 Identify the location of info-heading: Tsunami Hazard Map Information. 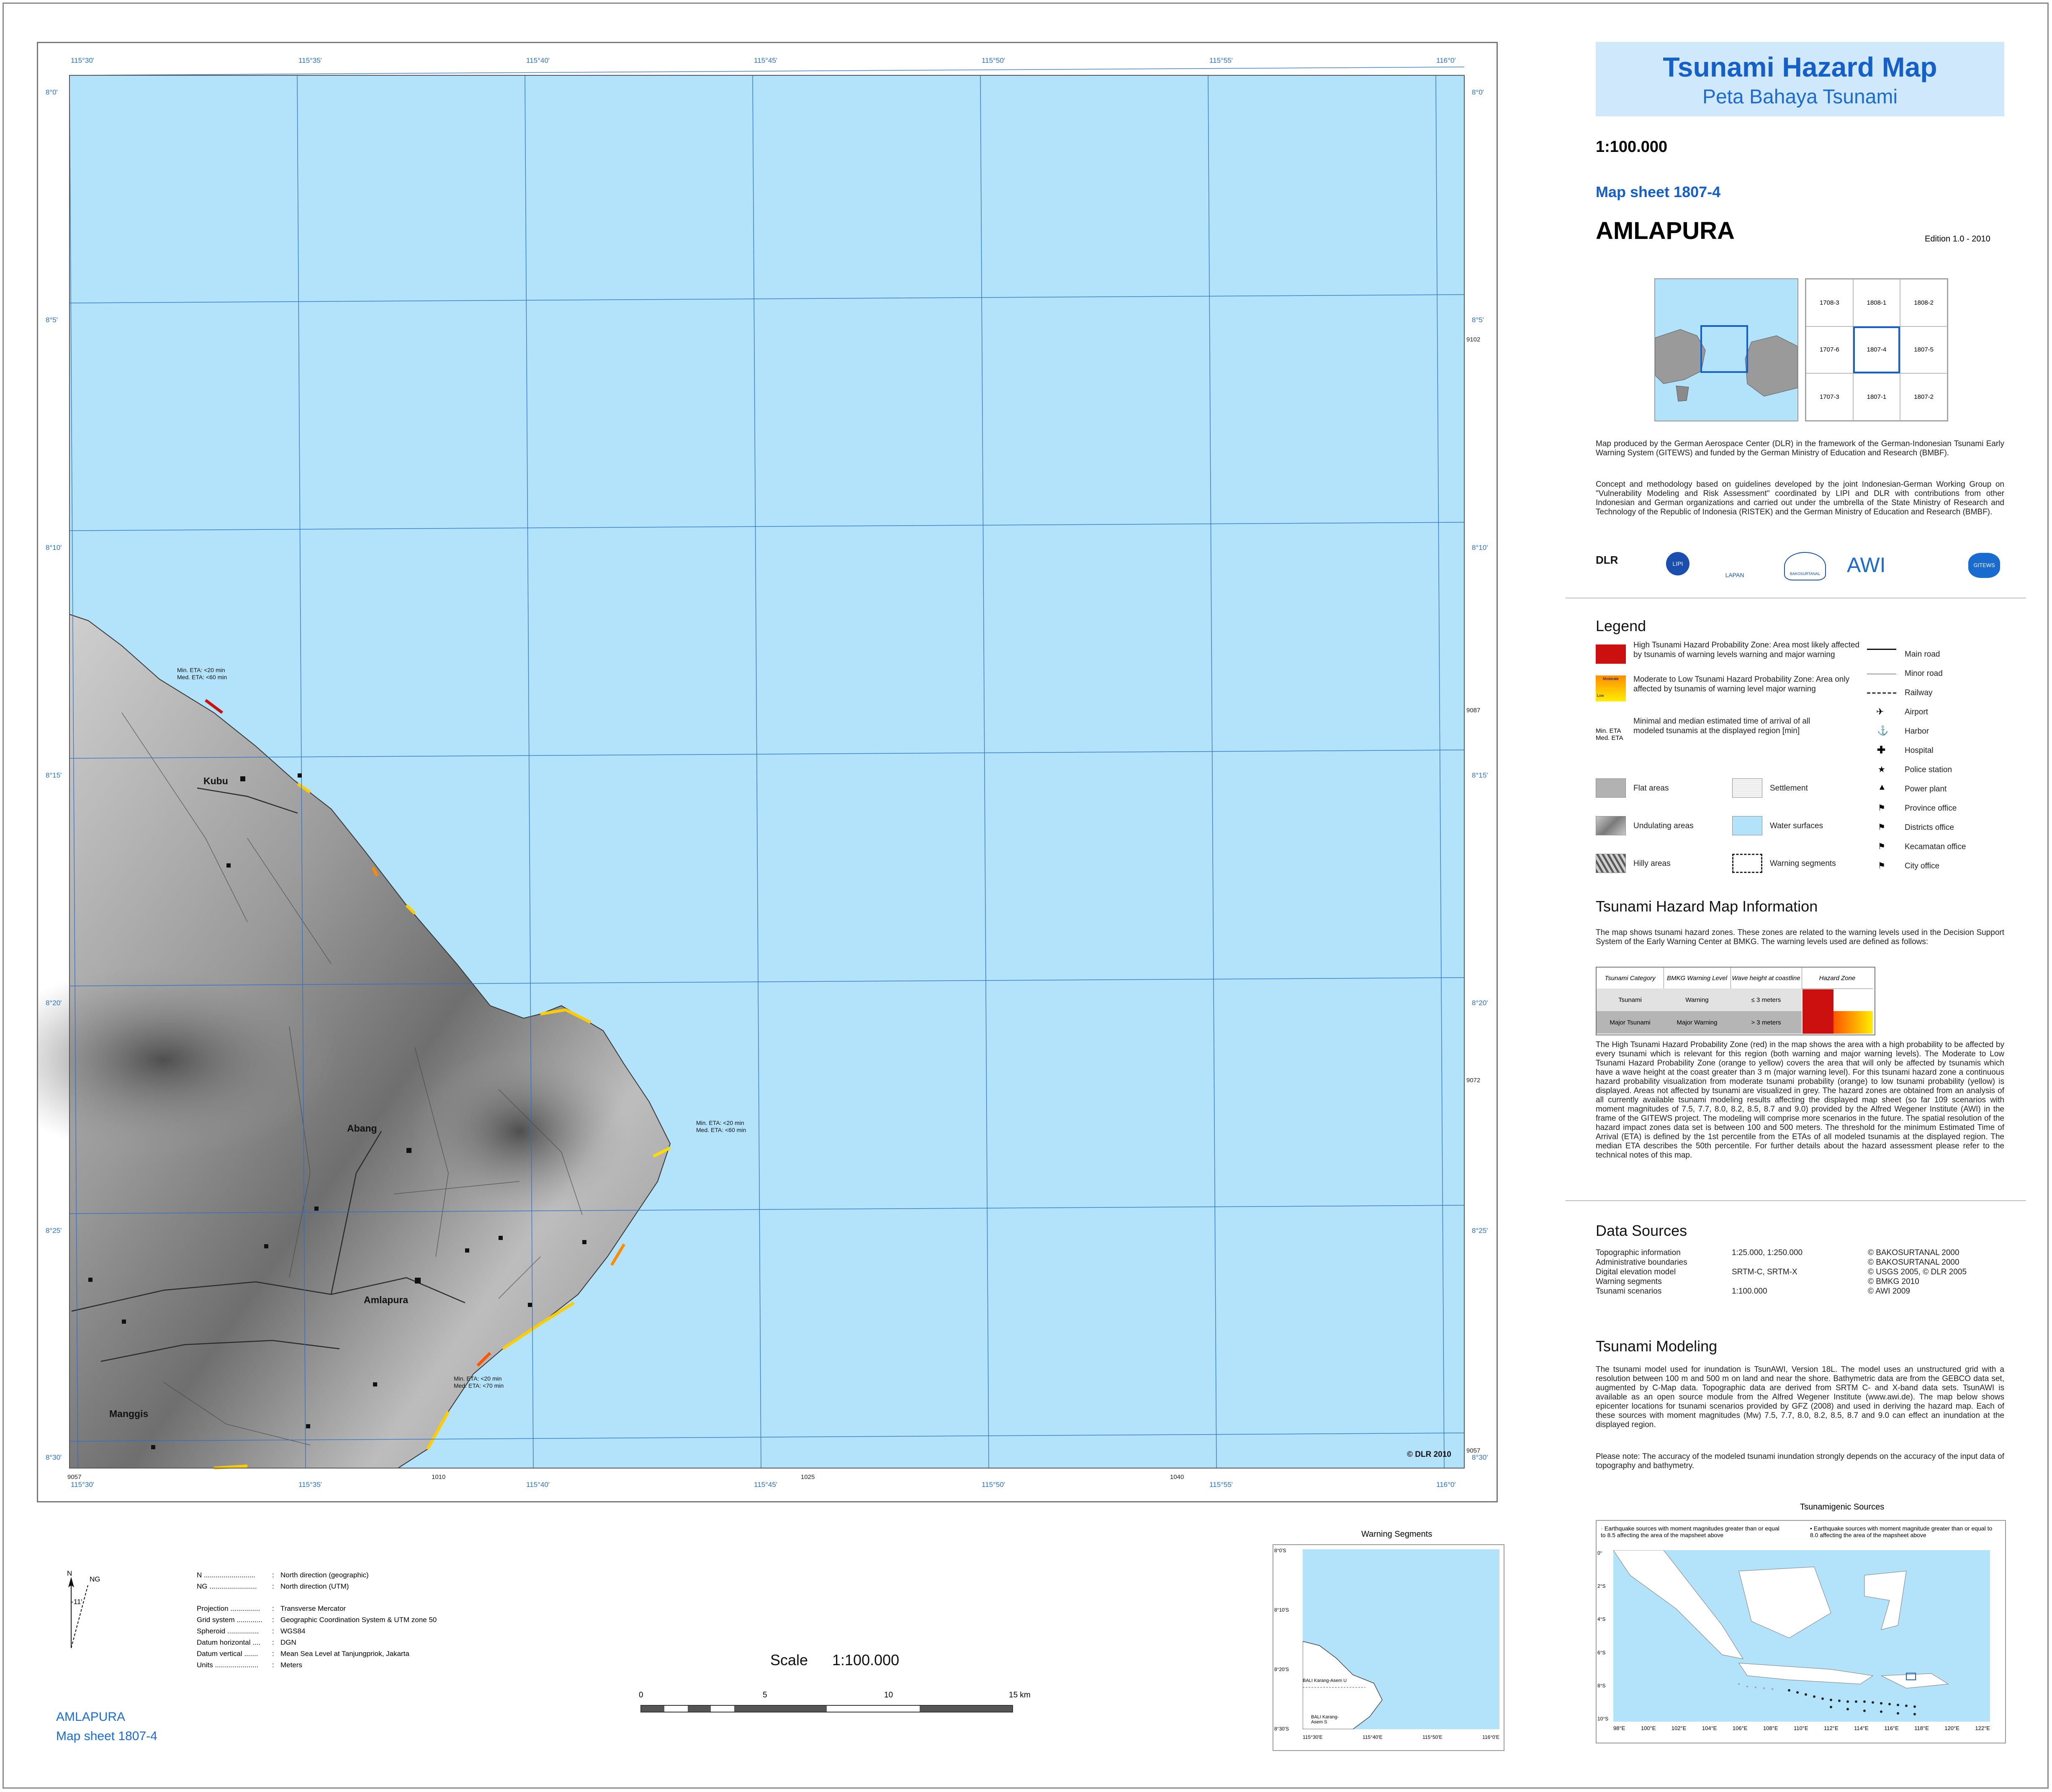
(1707, 906).